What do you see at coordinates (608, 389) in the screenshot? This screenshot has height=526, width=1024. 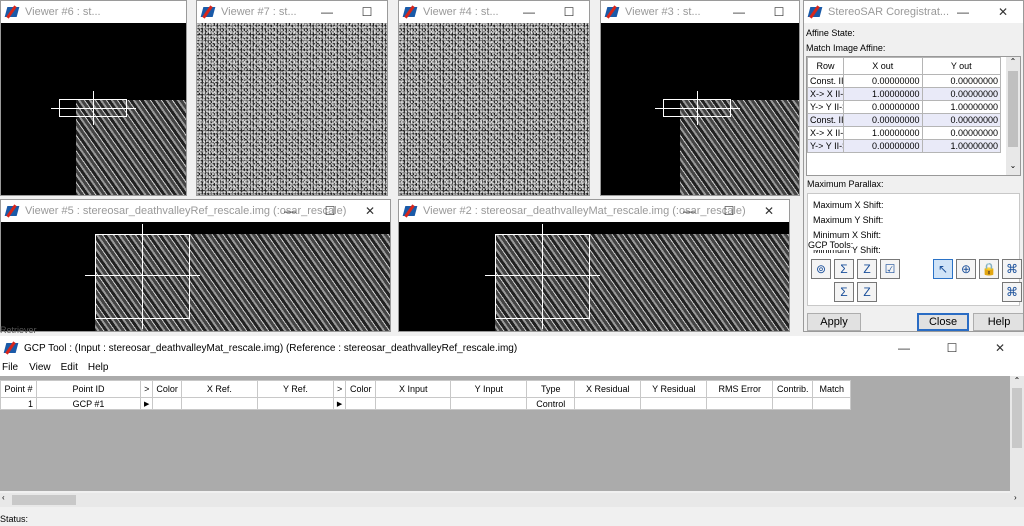 I see `col-x-residual: X Residual` at bounding box center [608, 389].